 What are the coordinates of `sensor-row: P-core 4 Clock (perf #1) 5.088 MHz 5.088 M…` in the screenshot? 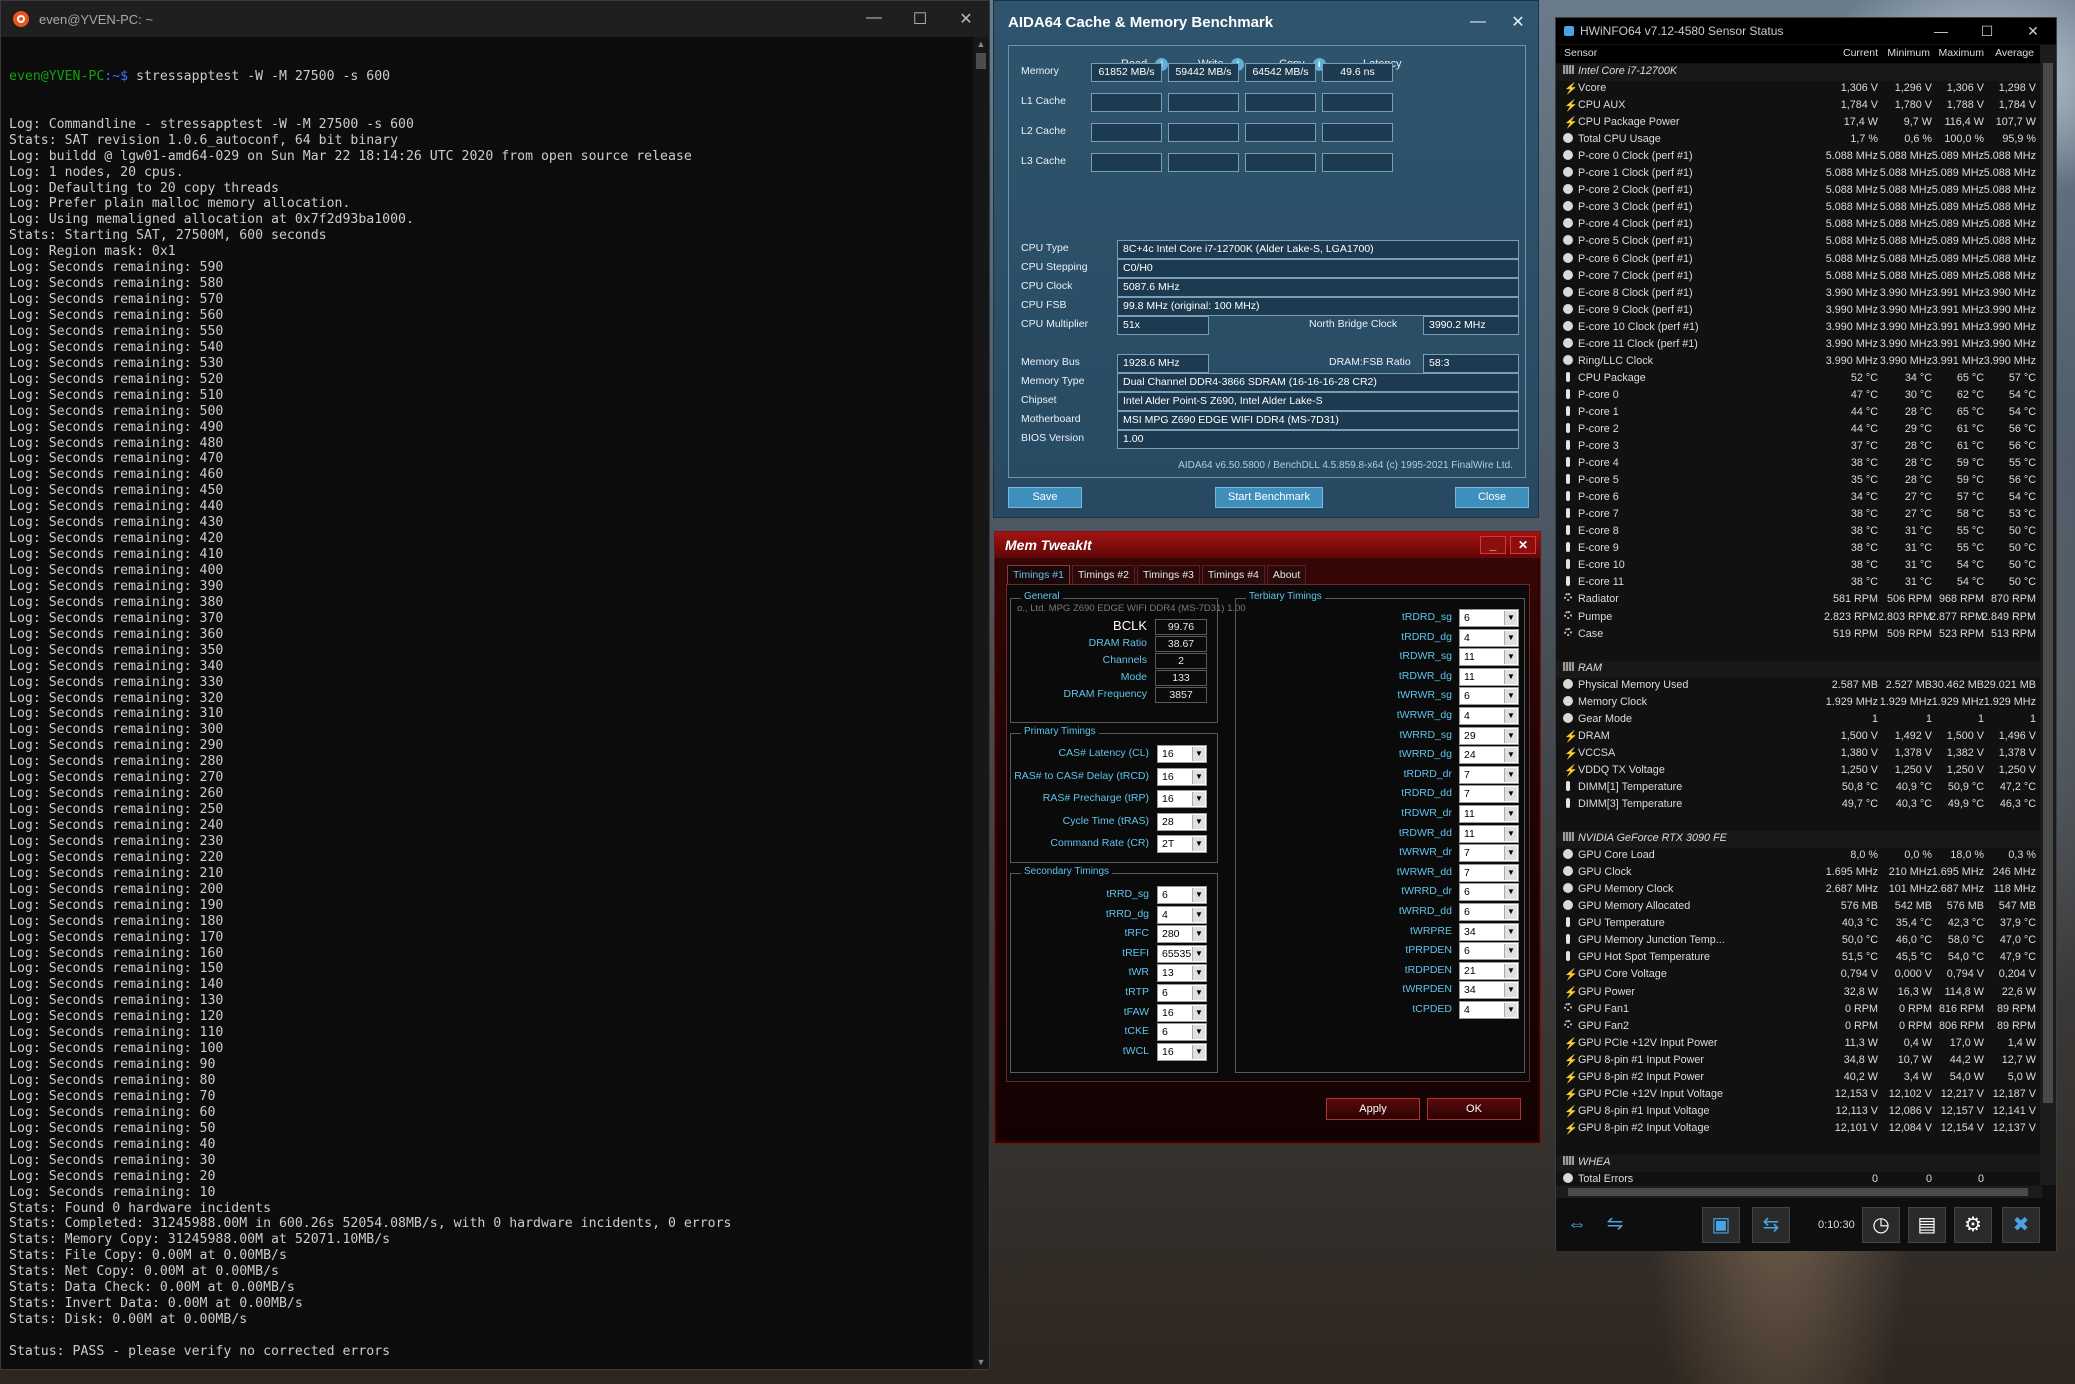 It's located at (1799, 225).